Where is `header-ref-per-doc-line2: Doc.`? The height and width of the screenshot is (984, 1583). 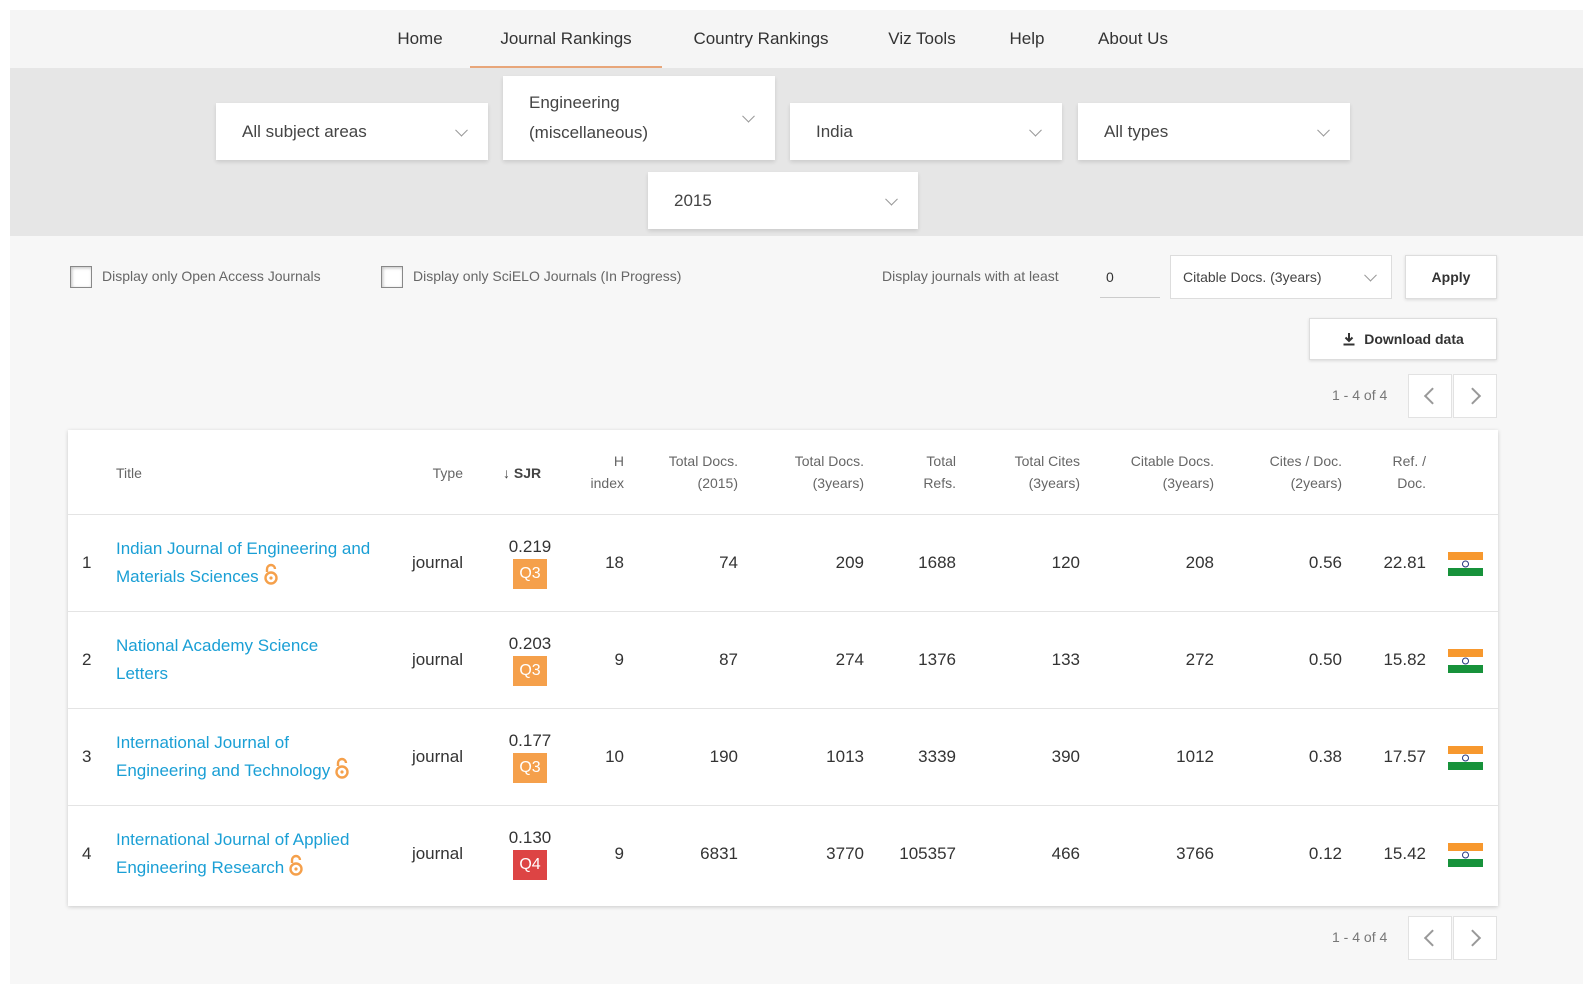
header-ref-per-doc-line2: Doc. is located at coordinates (1411, 483).